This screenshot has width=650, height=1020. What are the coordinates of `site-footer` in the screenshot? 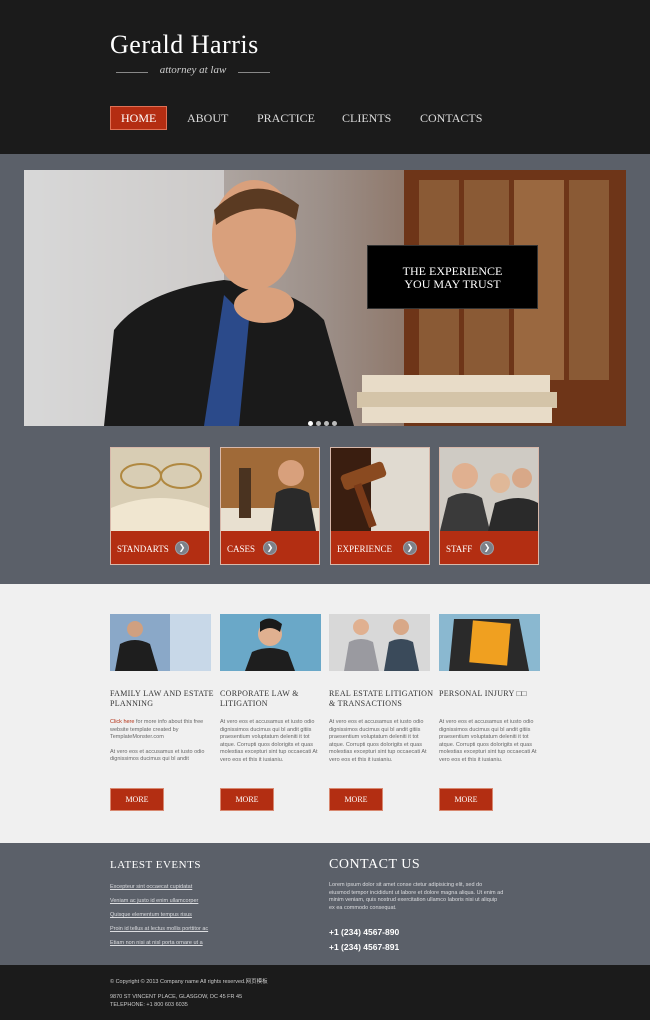 It's located at (325, 904).